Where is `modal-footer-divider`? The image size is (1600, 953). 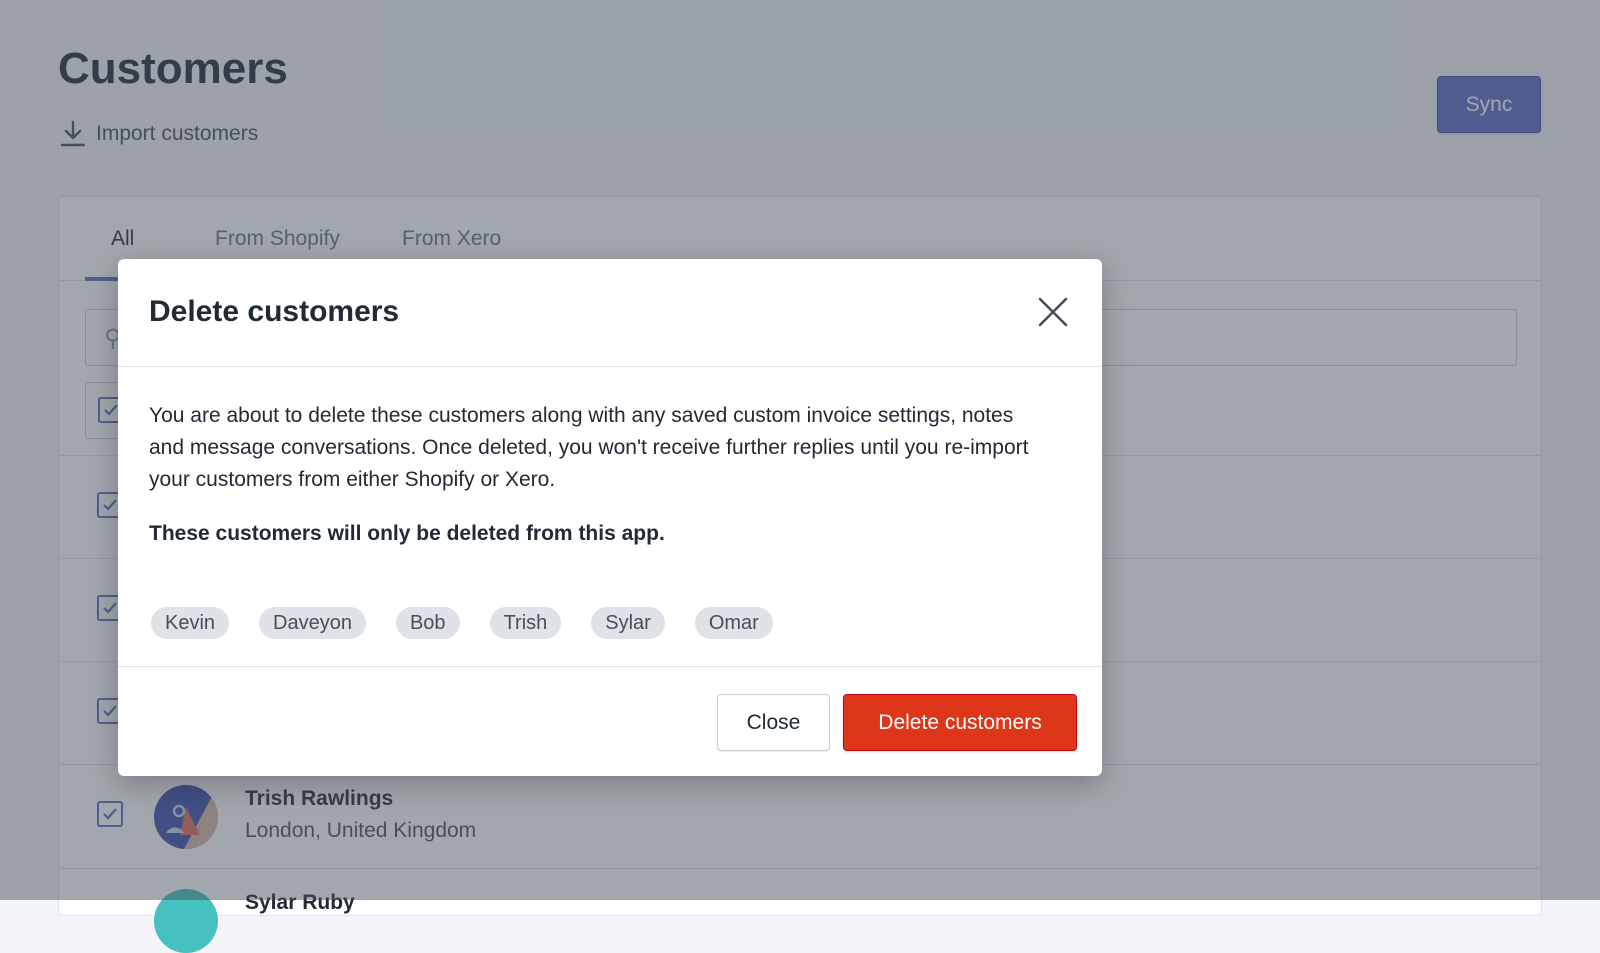
modal-footer-divider is located at coordinates (610, 666).